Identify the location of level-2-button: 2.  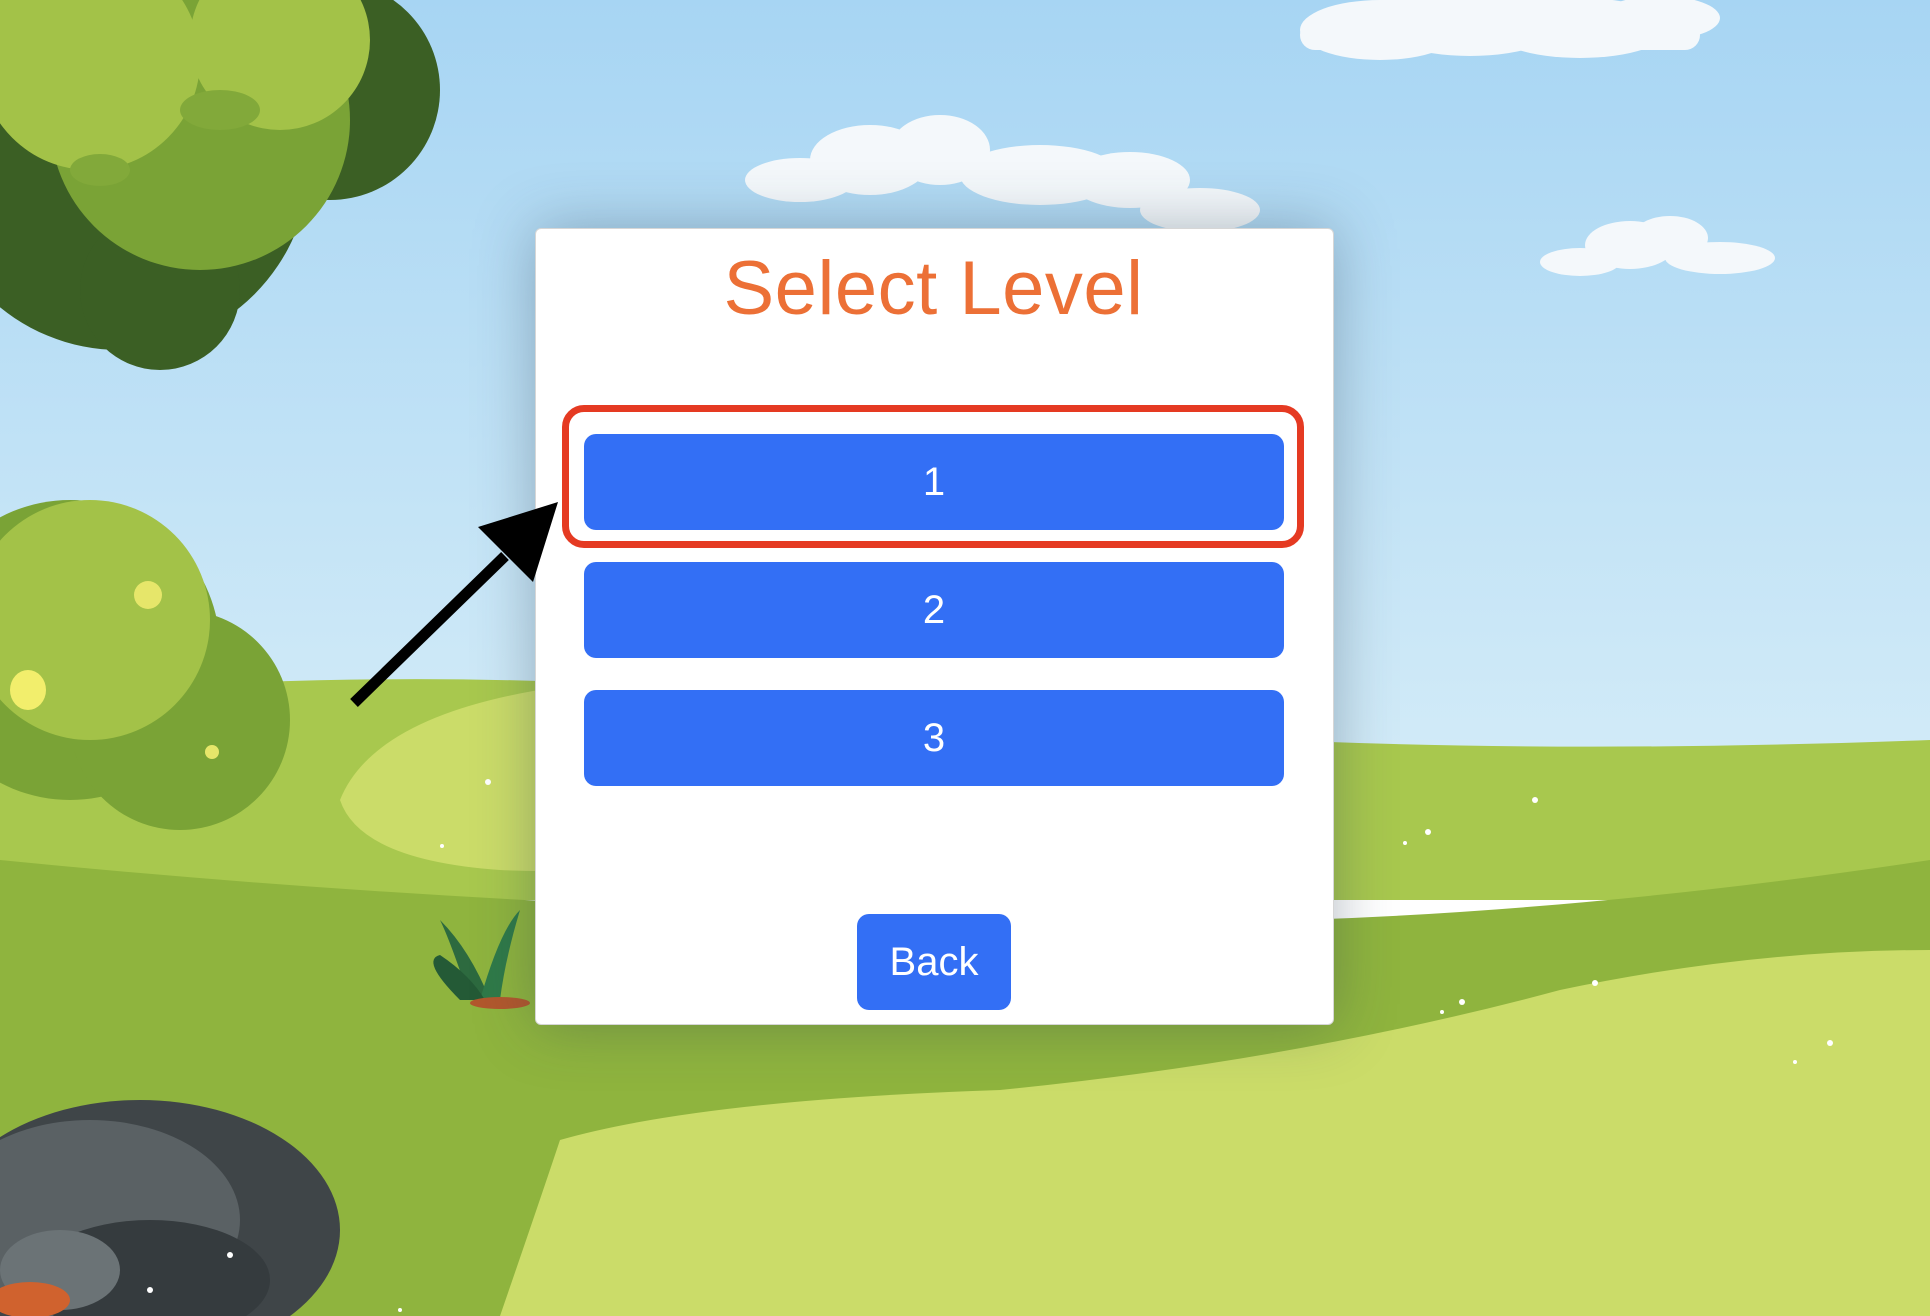
(934, 610).